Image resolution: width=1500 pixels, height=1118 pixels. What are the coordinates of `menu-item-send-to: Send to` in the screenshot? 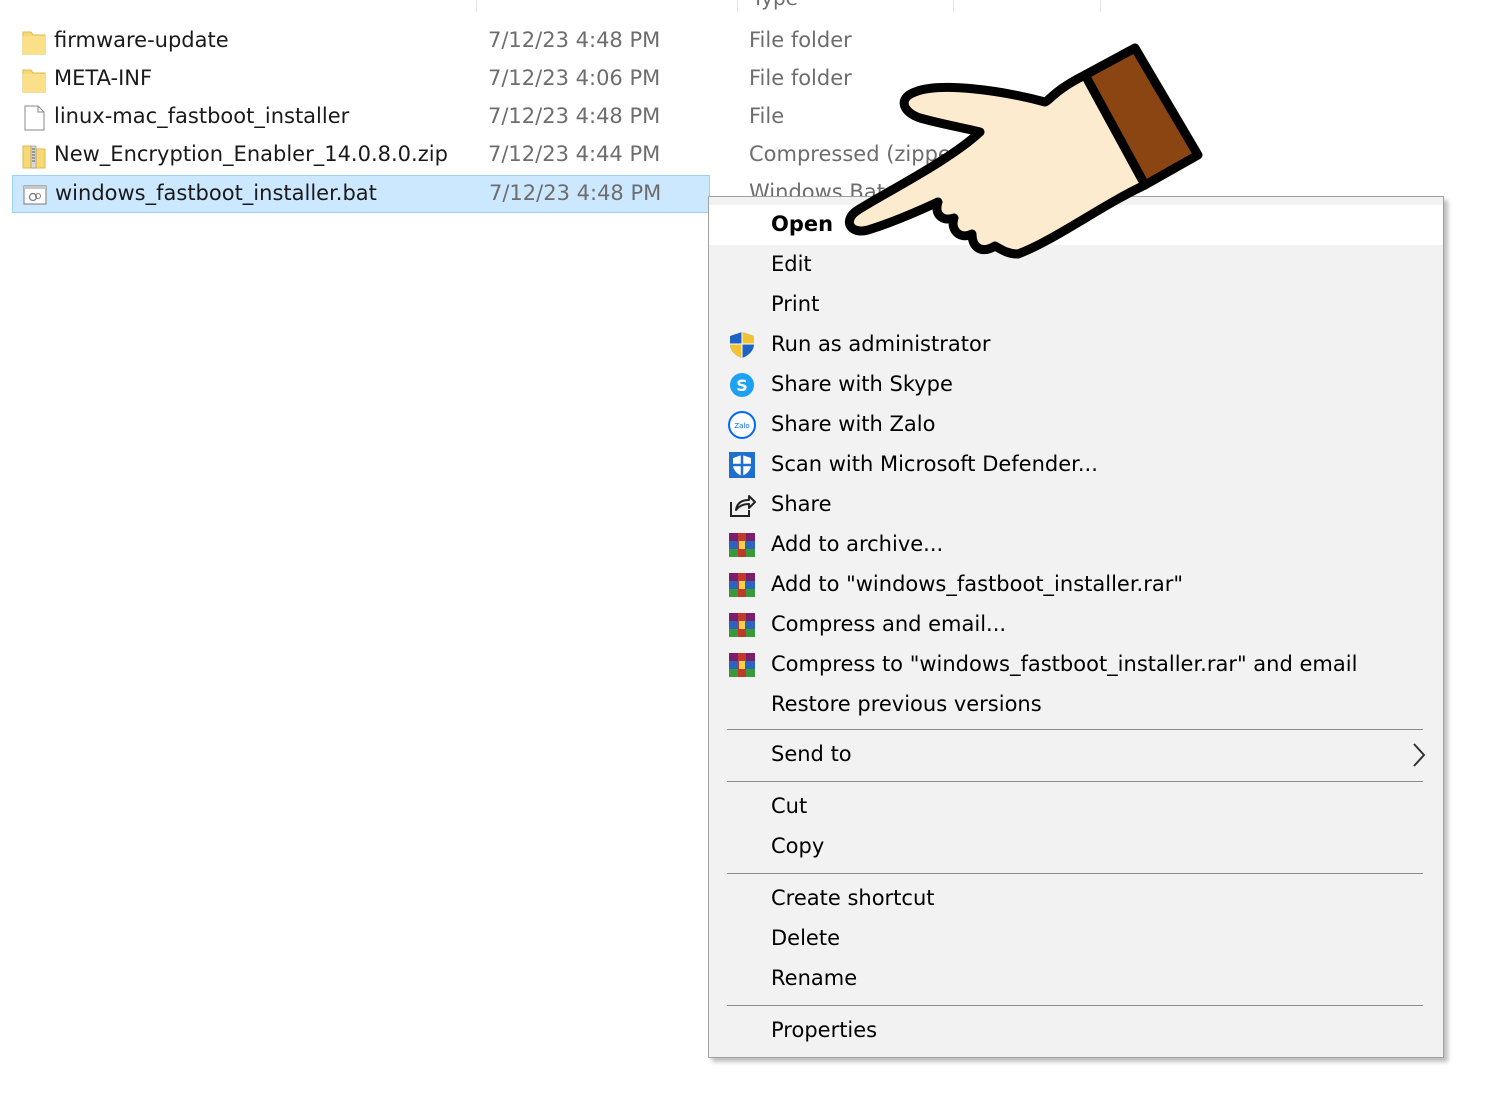 It's located at (1076, 755).